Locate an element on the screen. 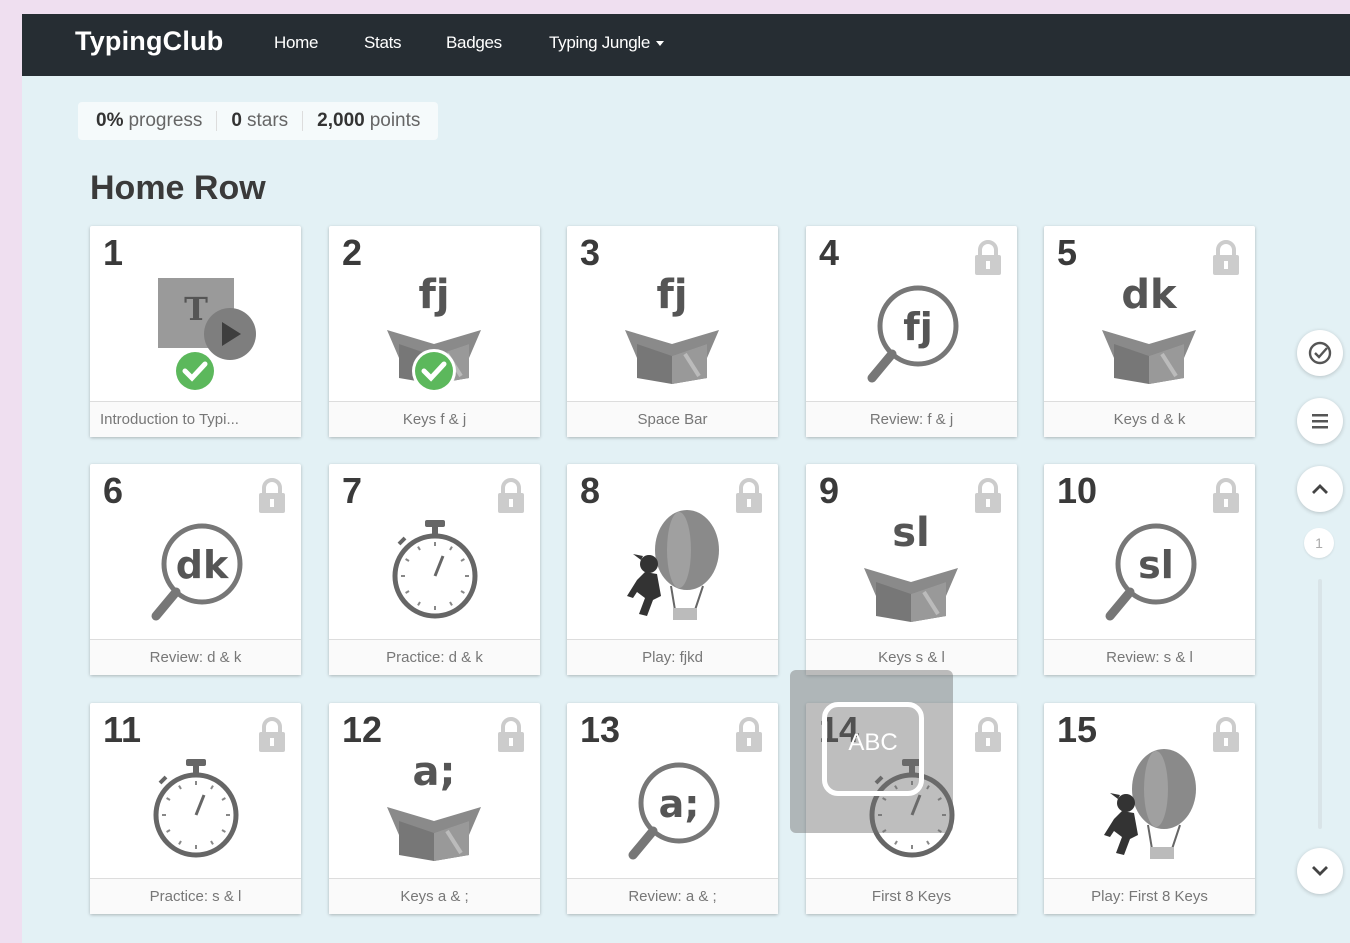 Image resolution: width=1350 pixels, height=943 pixels. lesson-card-4: 4 fj Review: f & j is located at coordinates (911, 331).